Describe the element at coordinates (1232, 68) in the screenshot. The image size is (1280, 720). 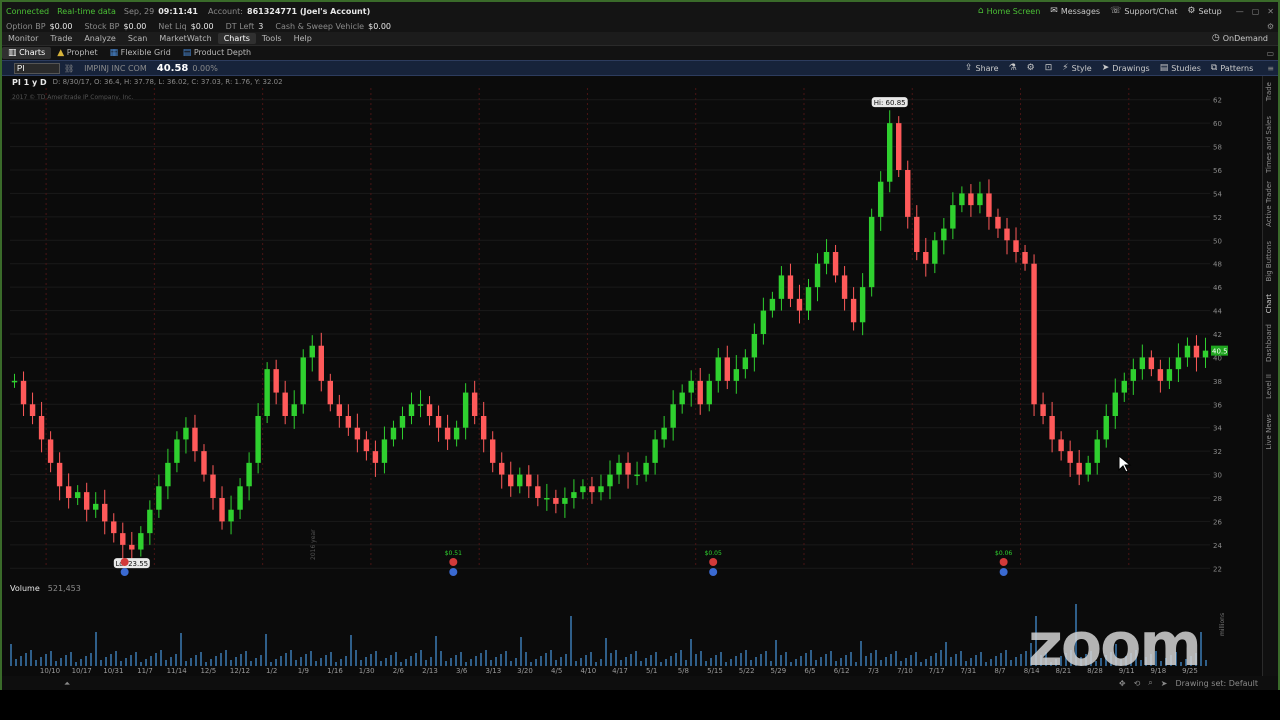
I see `patterns-button: ⧉ Patterns` at that location.